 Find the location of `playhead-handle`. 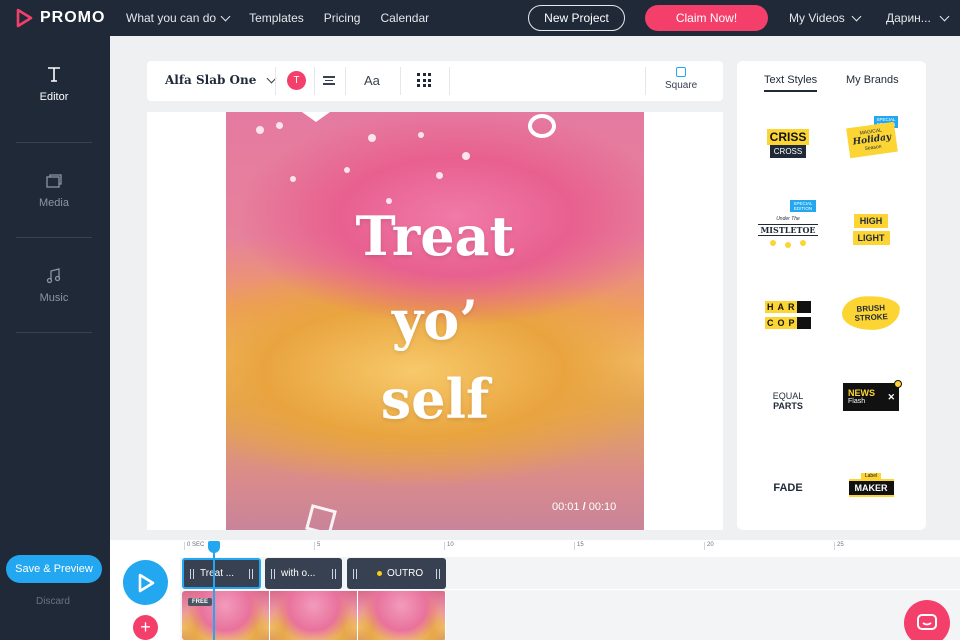

playhead-handle is located at coordinates (214, 547).